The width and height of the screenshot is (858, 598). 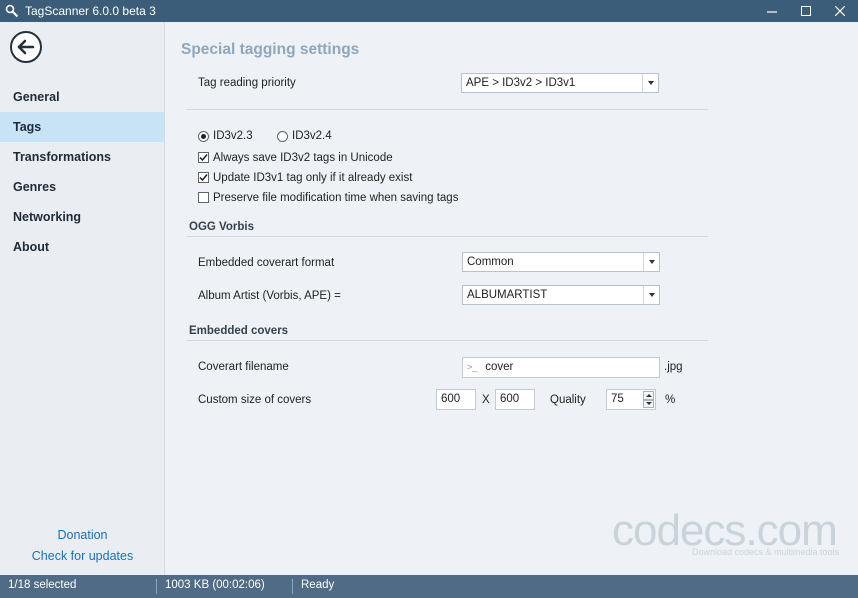 I want to click on status-size: 1003 KB (00:02:06), so click(x=215, y=585).